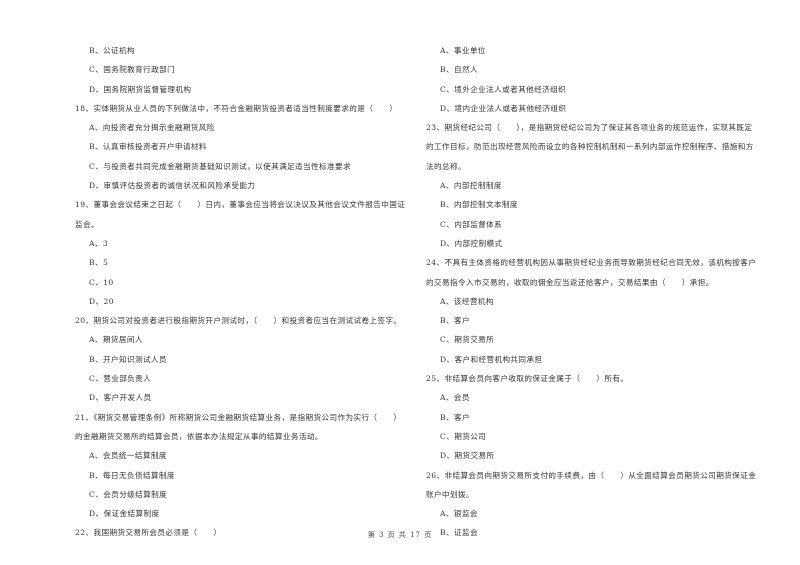  What do you see at coordinates (128, 359) in the screenshot?
I see `answer-option: B、开户知识测试人员` at bounding box center [128, 359].